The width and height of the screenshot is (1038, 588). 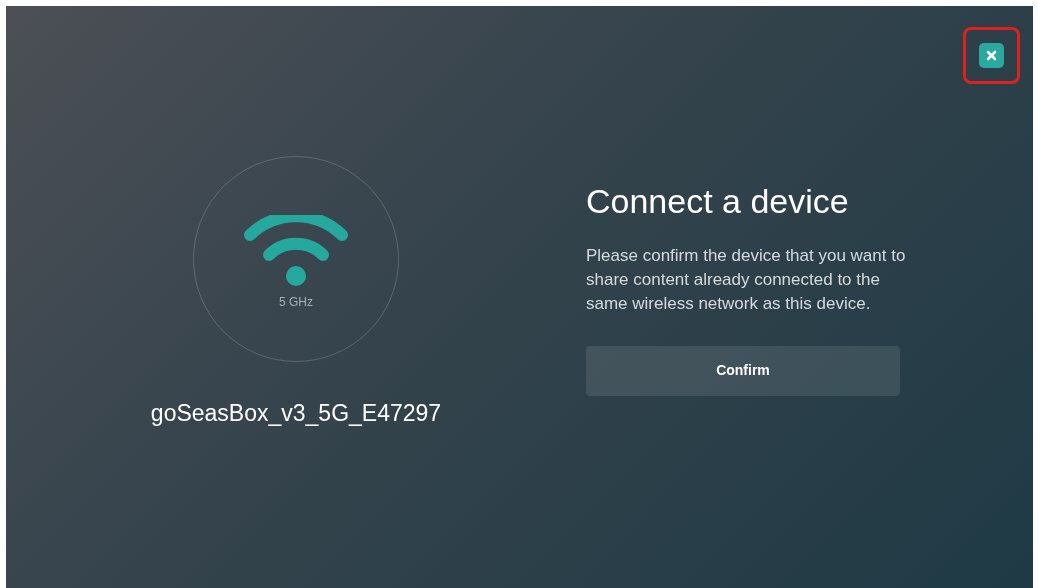 I want to click on band-label: 5 GHz, so click(x=296, y=302).